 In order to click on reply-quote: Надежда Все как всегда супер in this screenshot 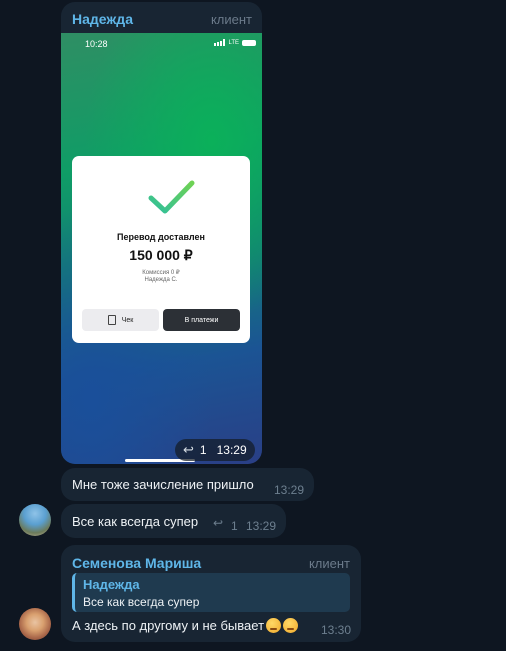, I will do `click(211, 592)`.